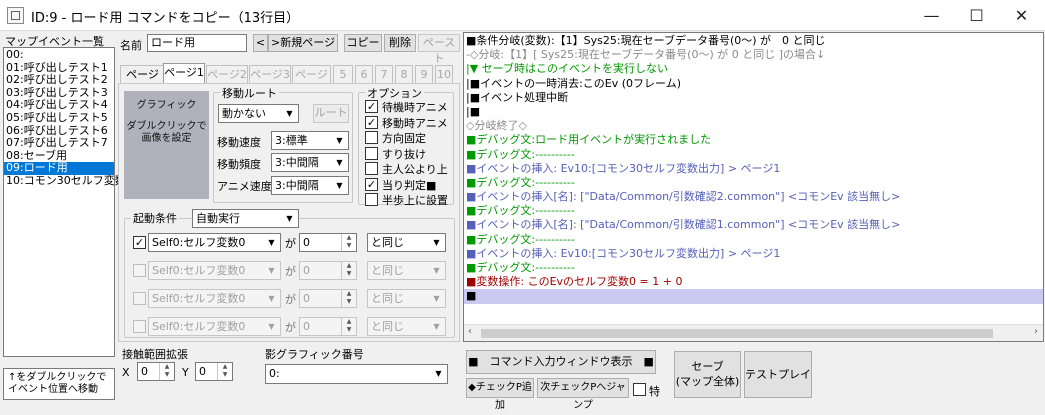  I want to click on special-checkbox, so click(639, 389).